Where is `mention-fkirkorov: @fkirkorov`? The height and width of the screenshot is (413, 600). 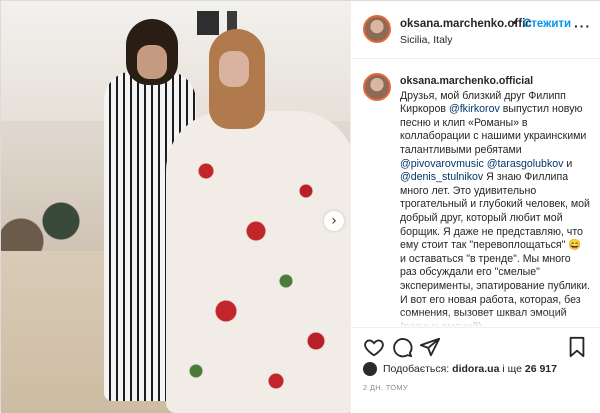
mention-fkirkorov: @fkirkorov is located at coordinates (474, 109).